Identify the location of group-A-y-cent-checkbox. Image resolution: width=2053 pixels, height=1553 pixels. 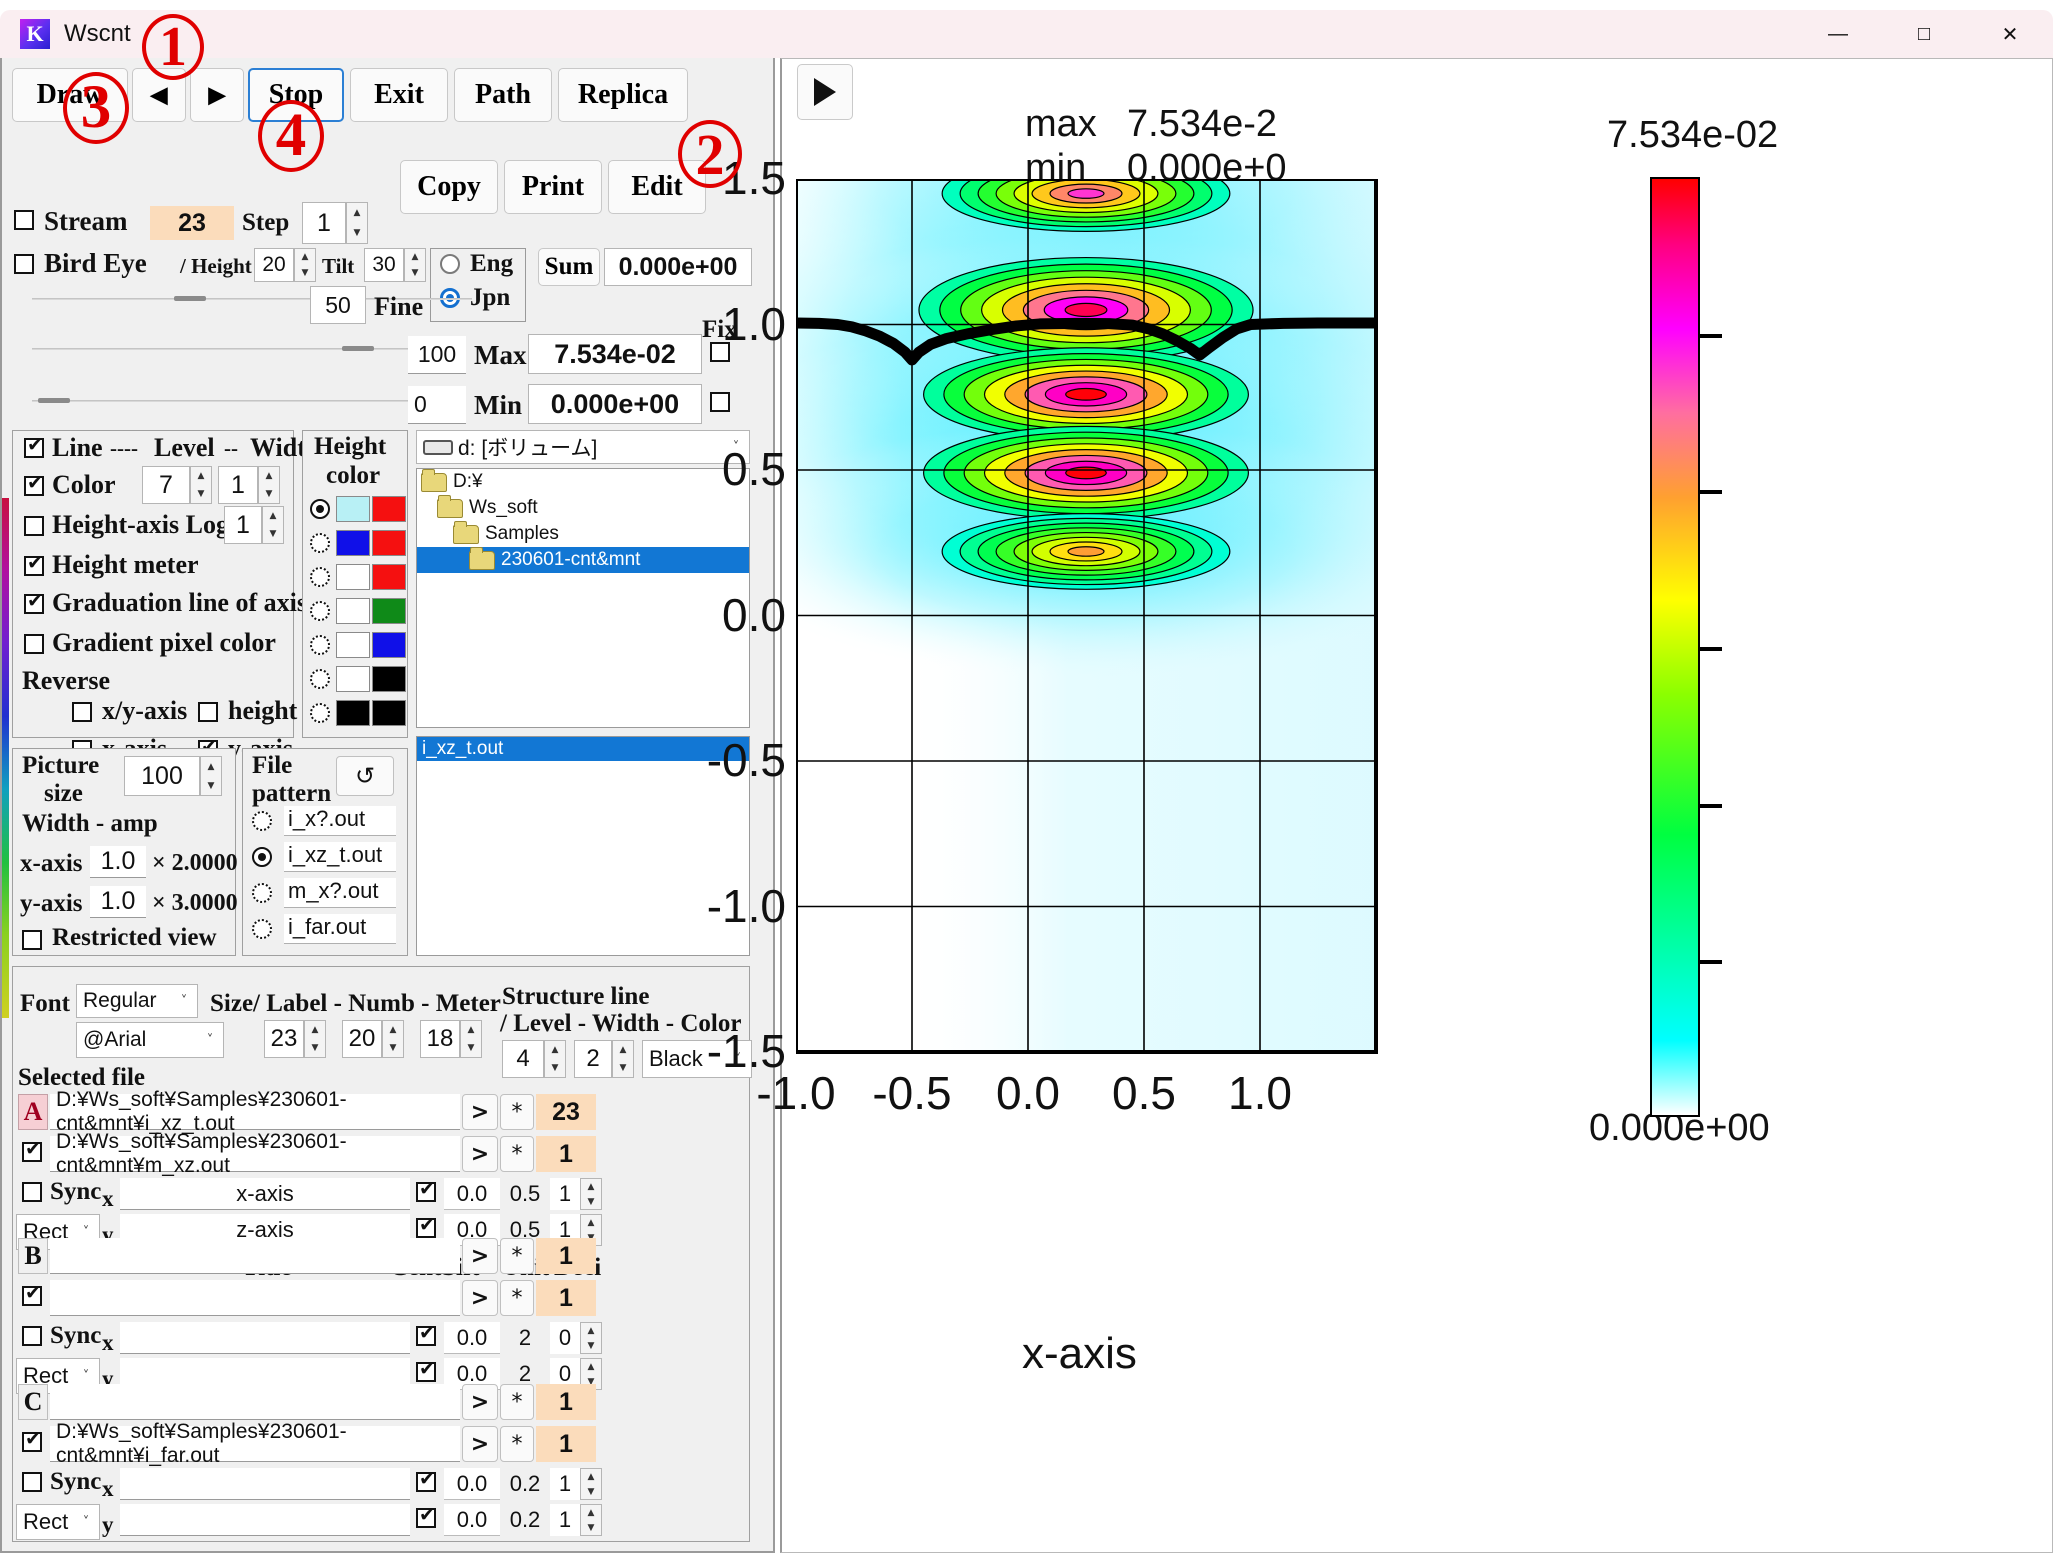
(426, 1226).